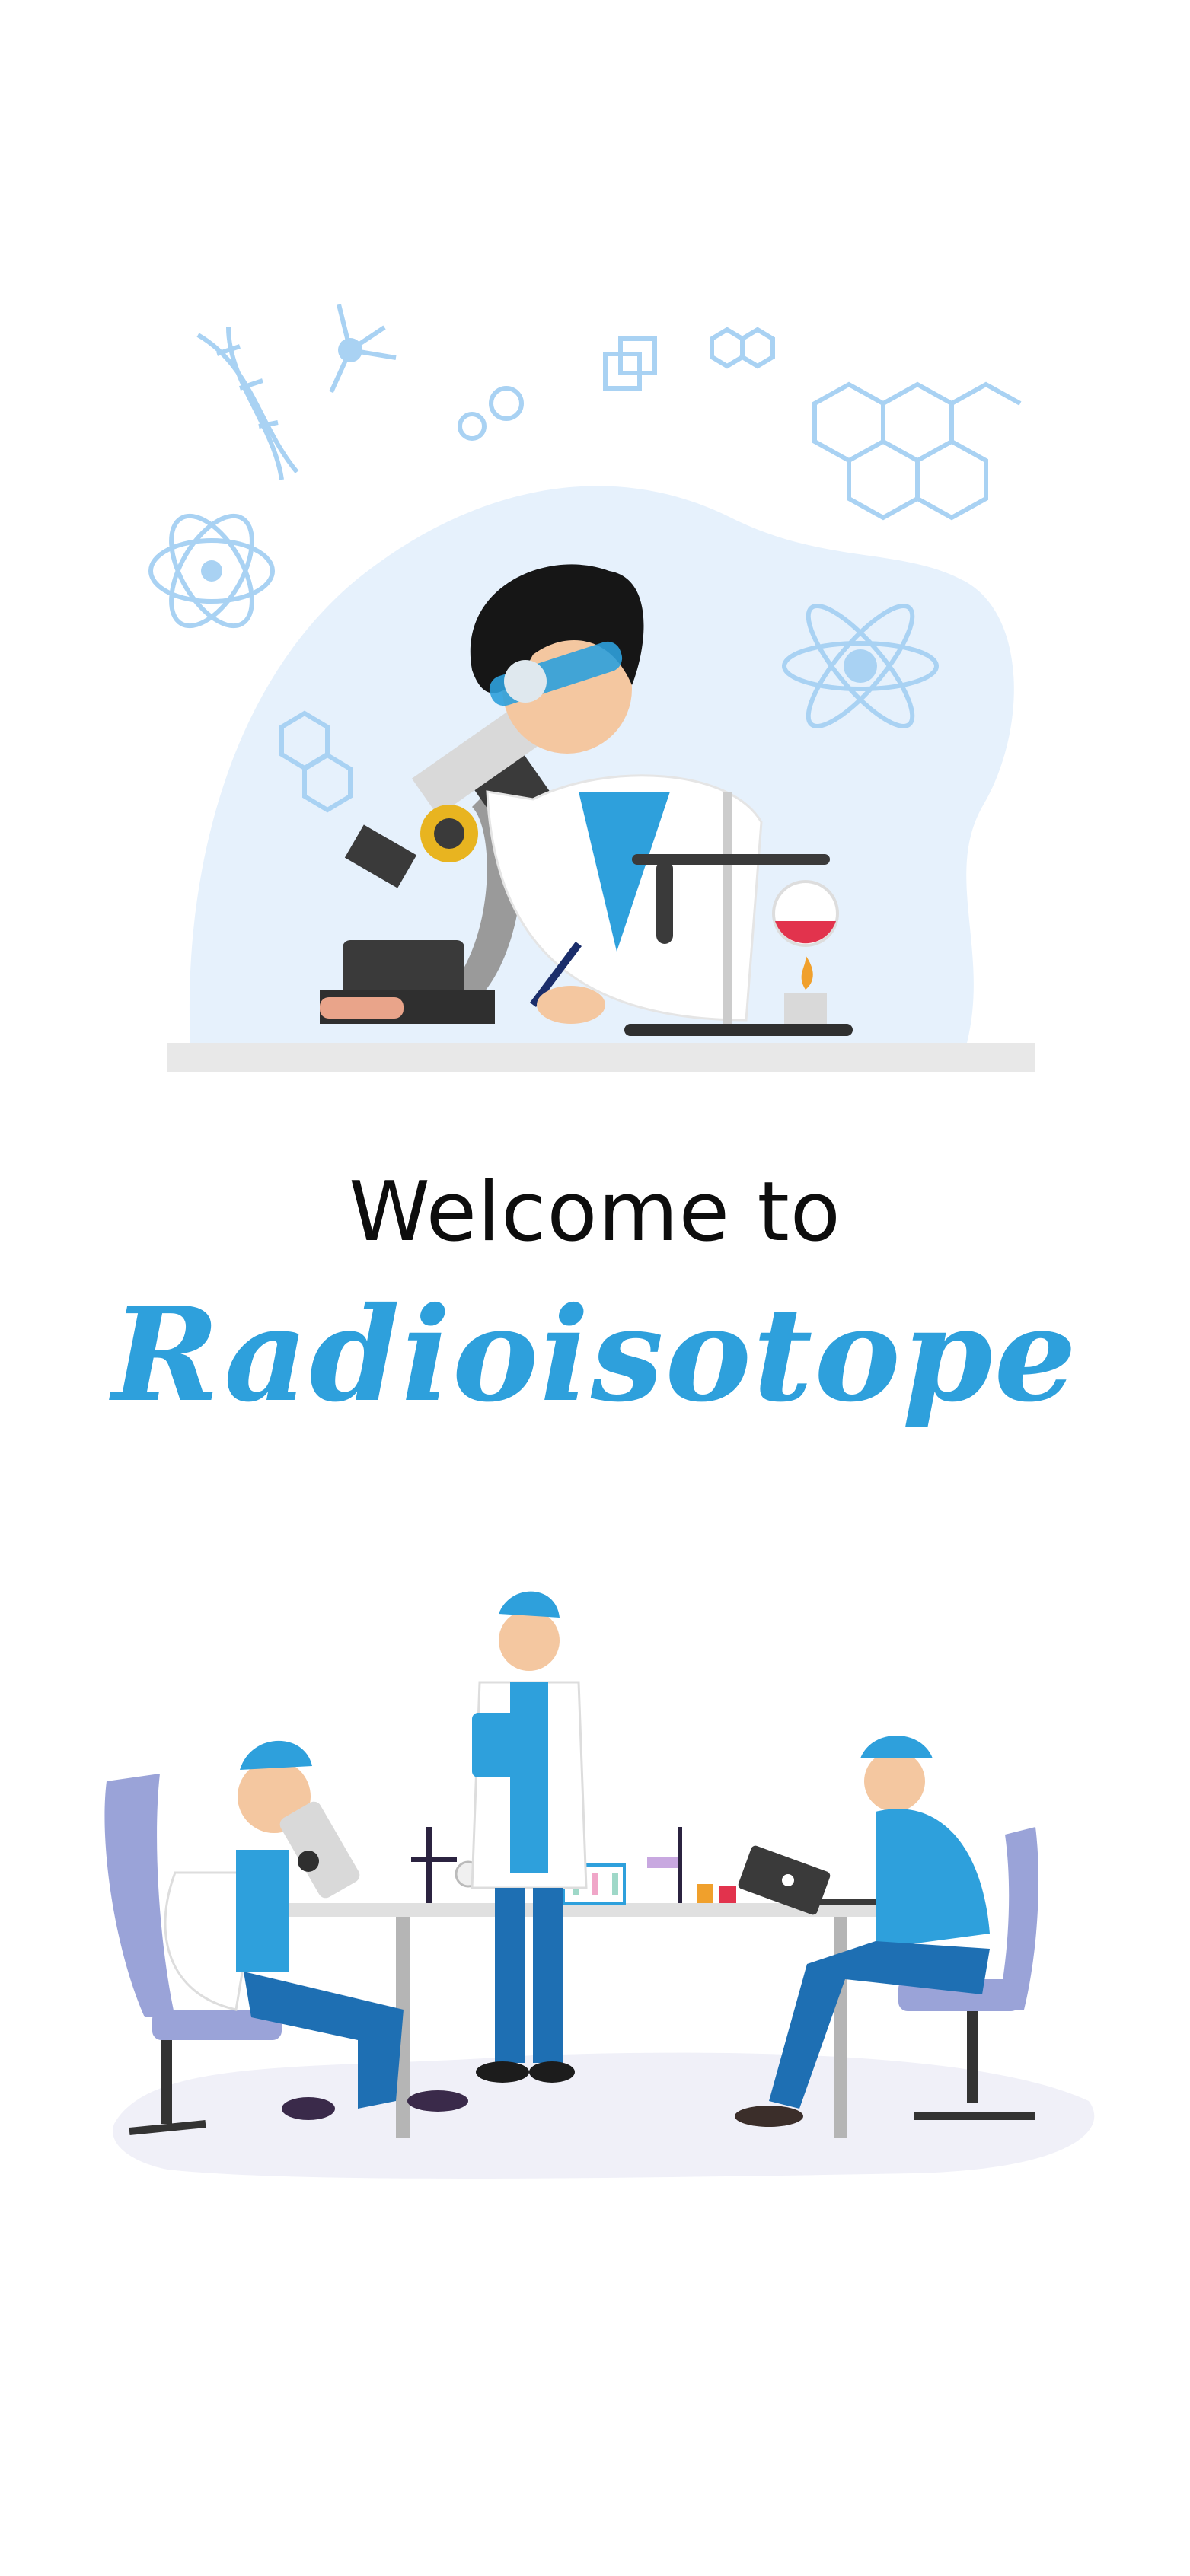 This screenshot has height=2576, width=1190. I want to click on app-brand-title: Radioisotope, so click(595, 1355).